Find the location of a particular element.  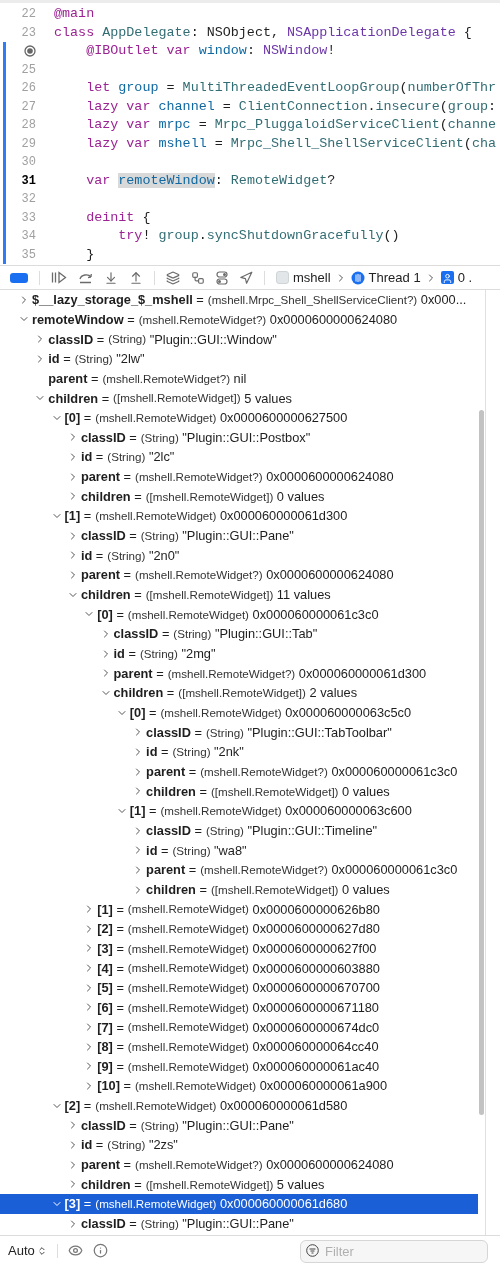

step-into-icon is located at coordinates (111, 277).